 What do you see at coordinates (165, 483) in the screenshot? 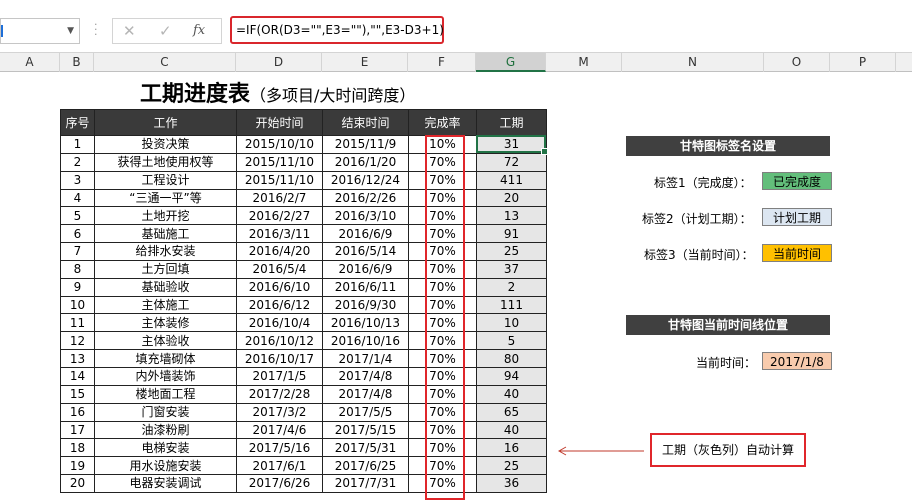
I see `cell-task: 电器安装调试` at bounding box center [165, 483].